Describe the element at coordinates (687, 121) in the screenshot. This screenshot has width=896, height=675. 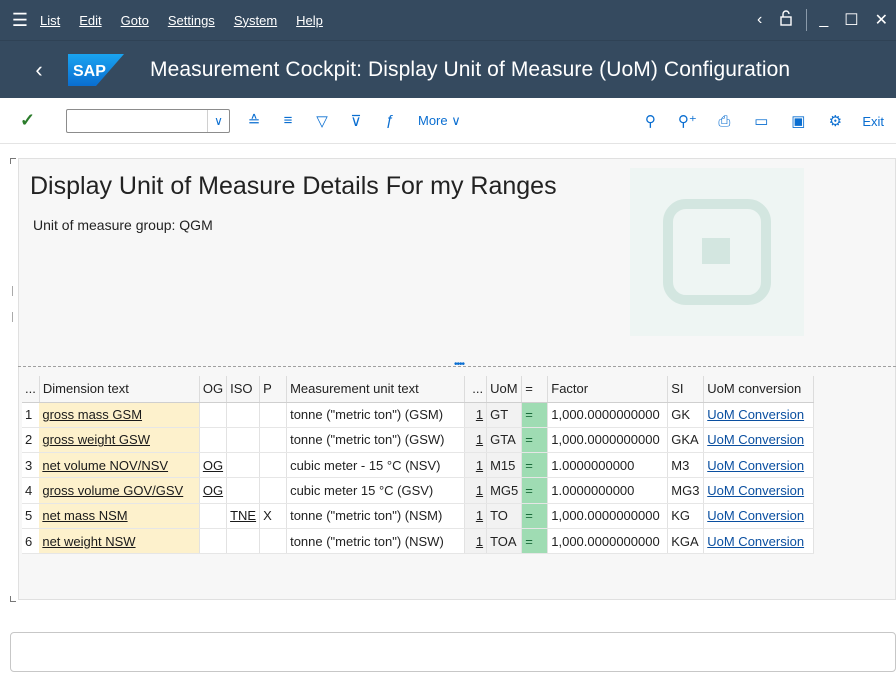
I see `search-next-icon: ⚲⁺` at that location.